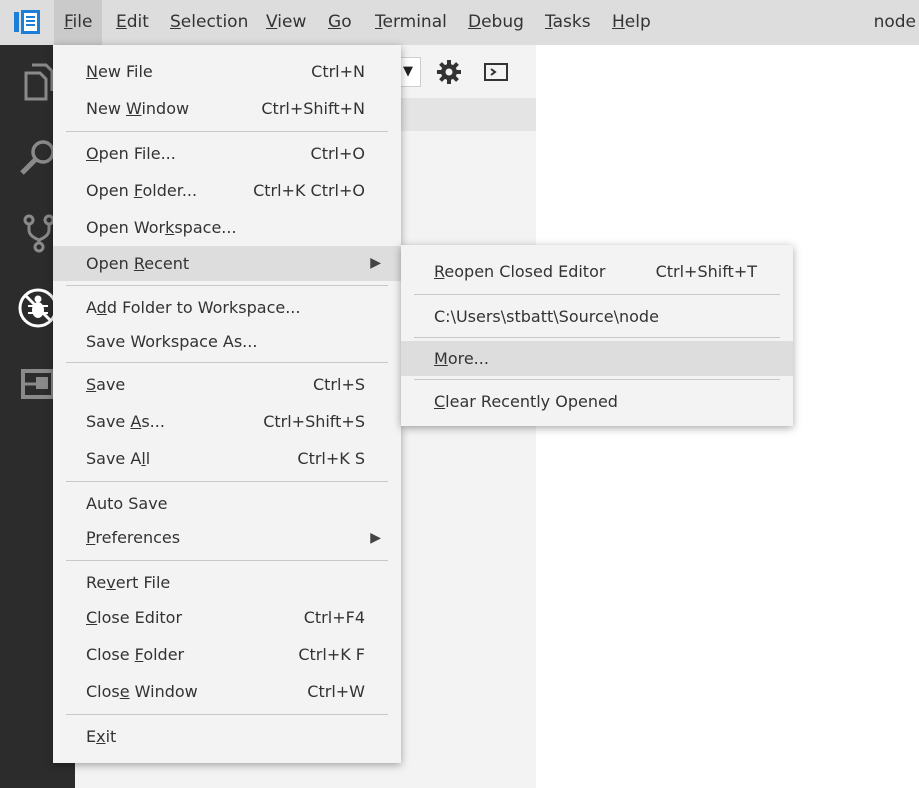 This screenshot has height=788, width=919. I want to click on menu-edit: Edit, so click(132, 22).